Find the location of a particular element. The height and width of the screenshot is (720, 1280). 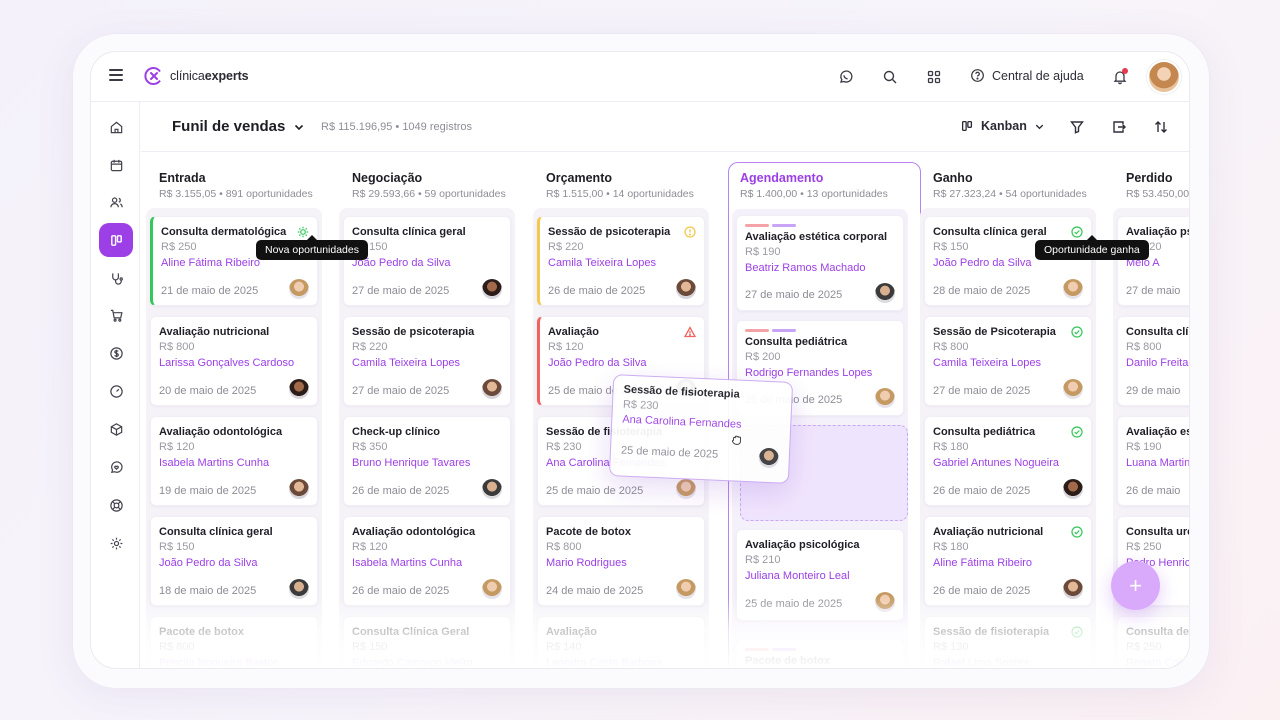

logo: clínicaexperts is located at coordinates (195, 76).